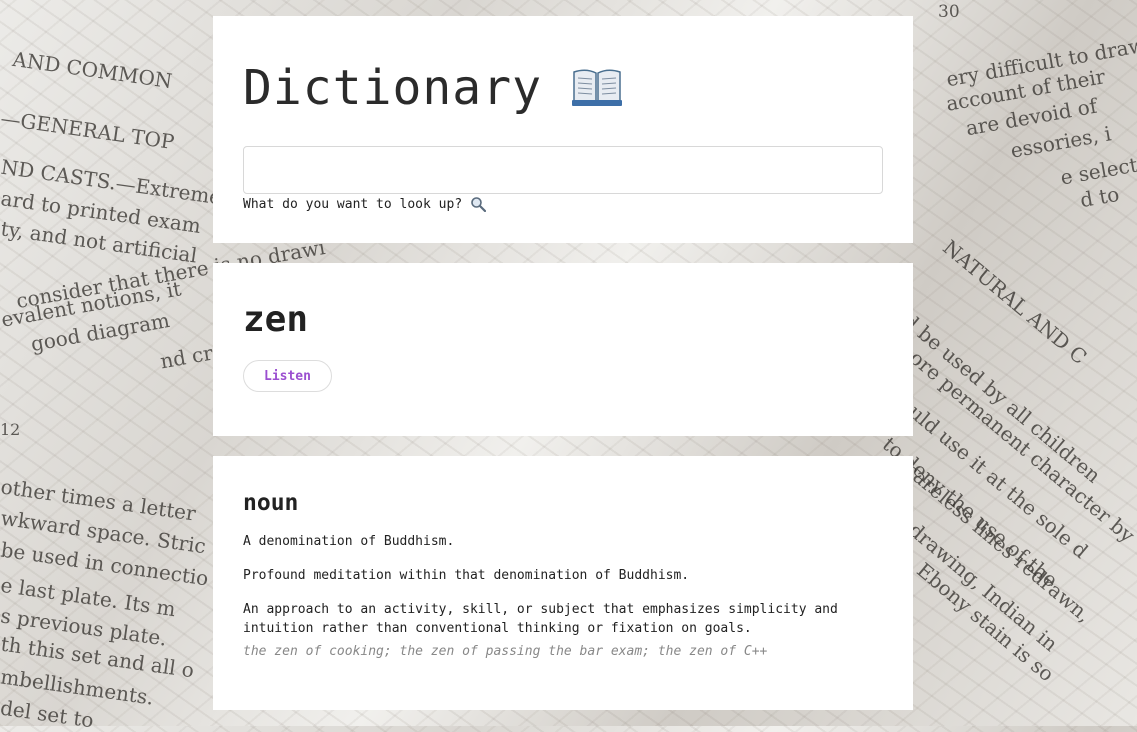 The height and width of the screenshot is (732, 1137). Describe the element at coordinates (271, 503) in the screenshot. I see `part-of-speech: noun` at that location.